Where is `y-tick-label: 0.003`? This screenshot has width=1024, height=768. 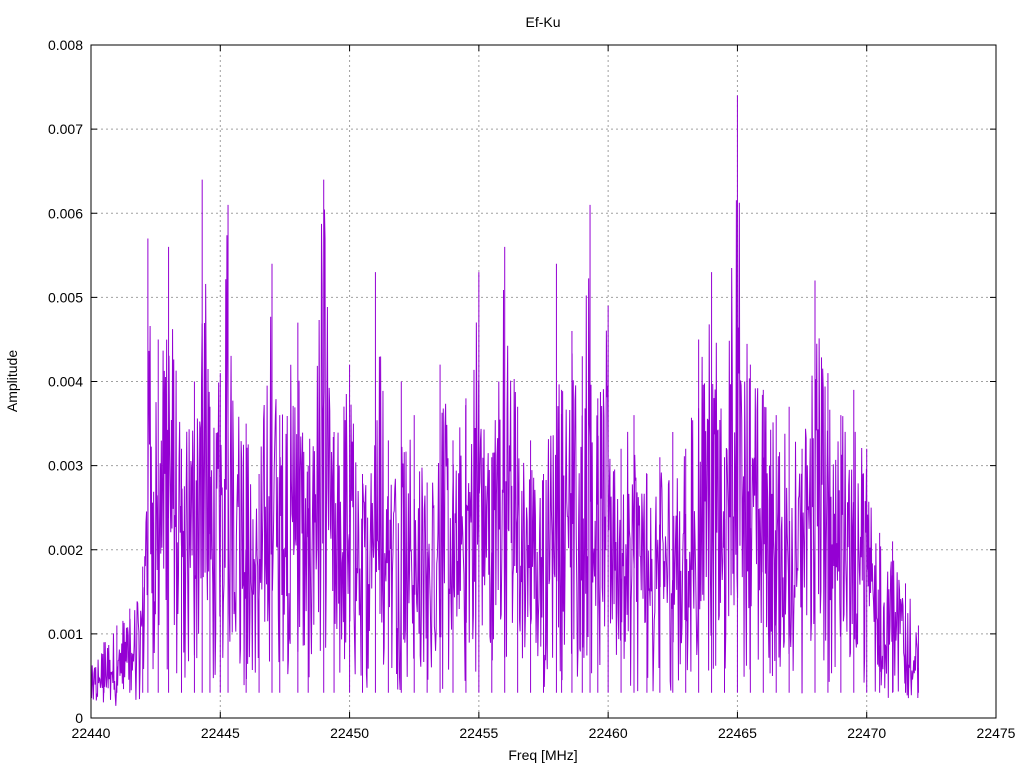
y-tick-label: 0.003 is located at coordinates (65, 466).